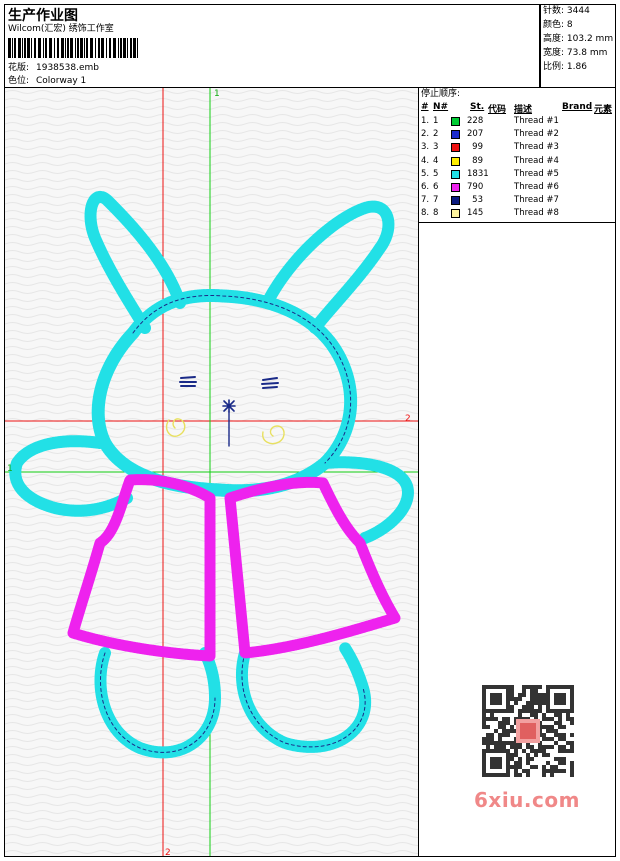 This screenshot has height=861, width=620. I want to click on sequence-desc: Thread #4, so click(536, 160).